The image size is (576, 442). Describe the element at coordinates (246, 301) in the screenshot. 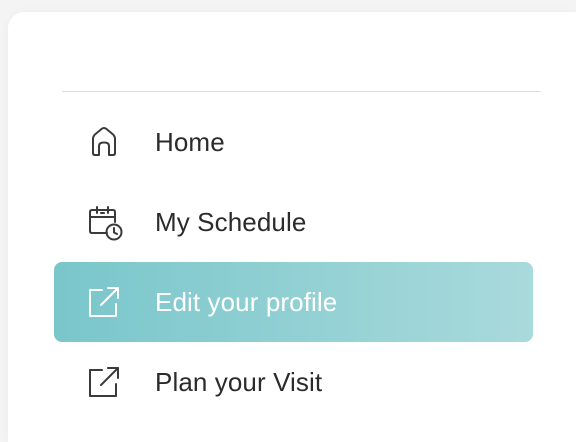

I see `menu-item-label: Edit your profile` at that location.